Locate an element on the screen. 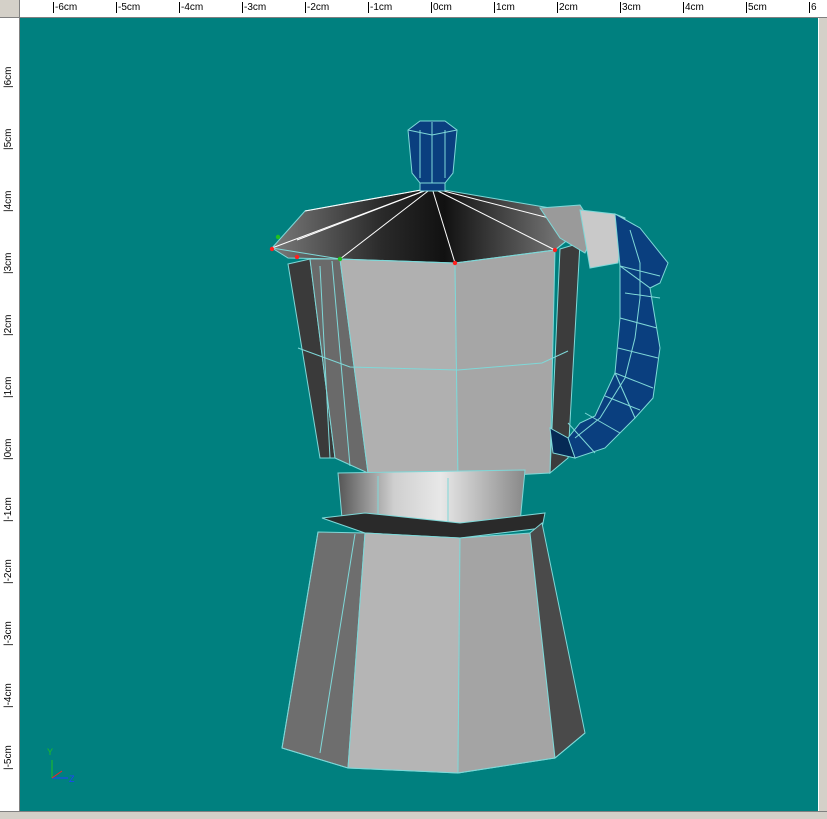 This screenshot has height=819, width=827. ruler-tick-label: 2cm is located at coordinates (567, 7).